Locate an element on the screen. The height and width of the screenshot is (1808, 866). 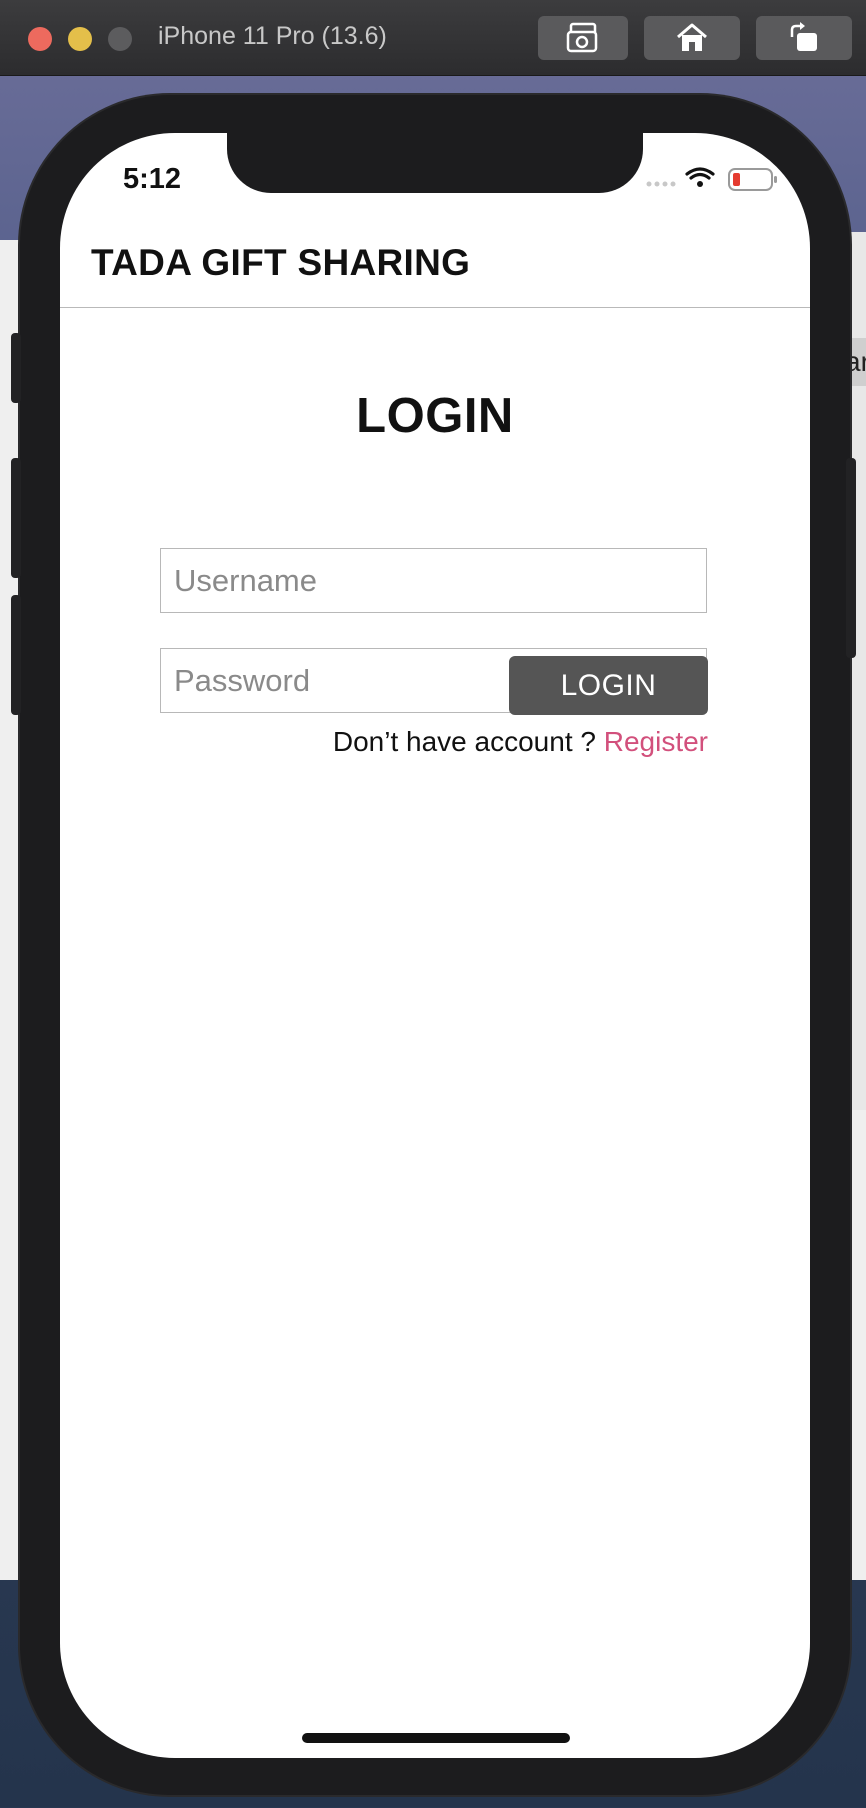
battery-low-icon is located at coordinates (752, 179).